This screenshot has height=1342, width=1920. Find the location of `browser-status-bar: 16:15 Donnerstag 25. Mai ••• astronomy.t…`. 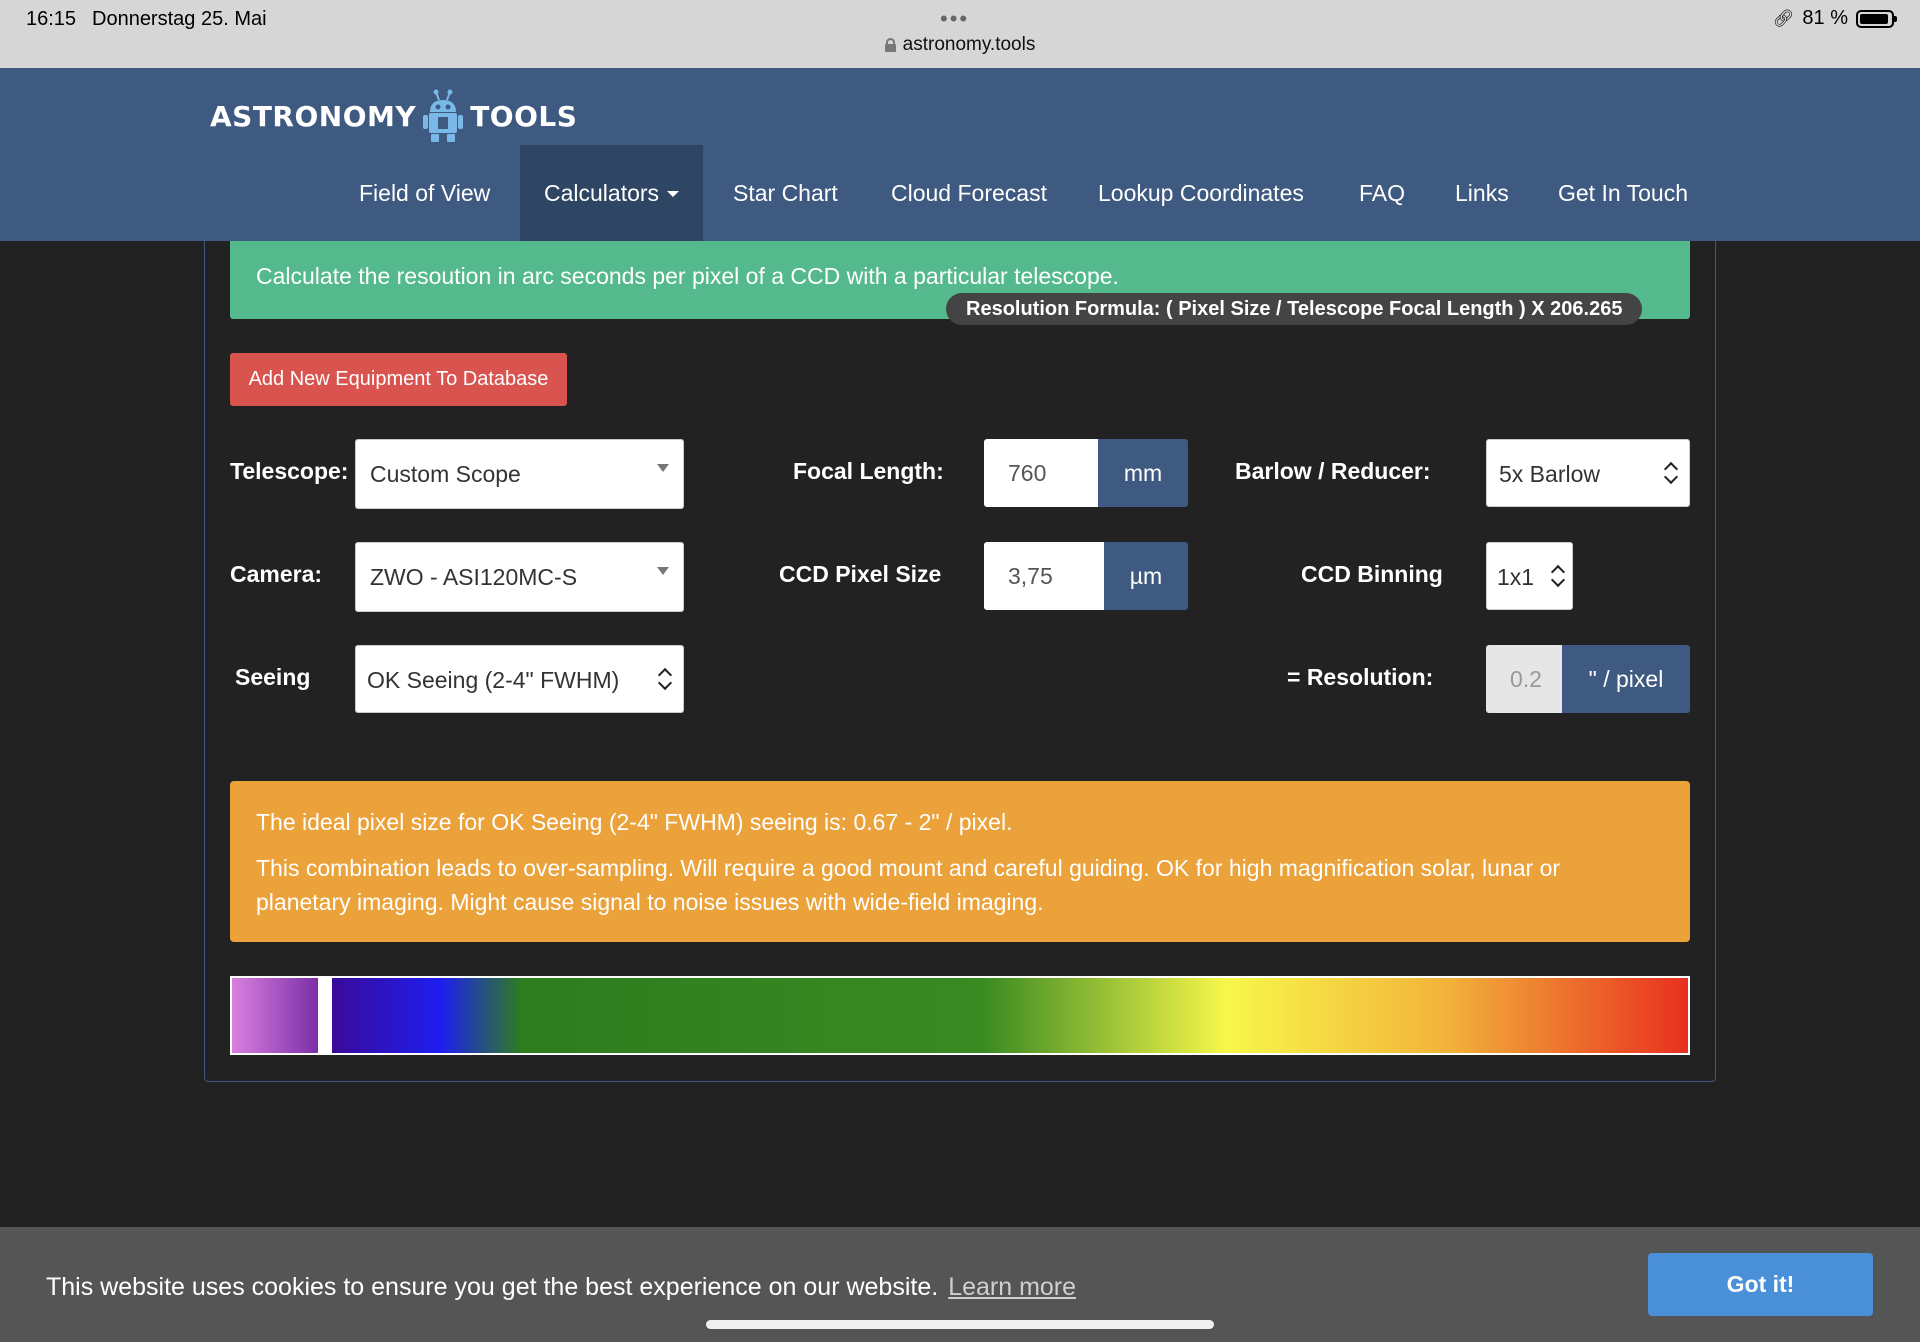

browser-status-bar: 16:15 Donnerstag 25. Mai ••• astronomy.t… is located at coordinates (960, 34).